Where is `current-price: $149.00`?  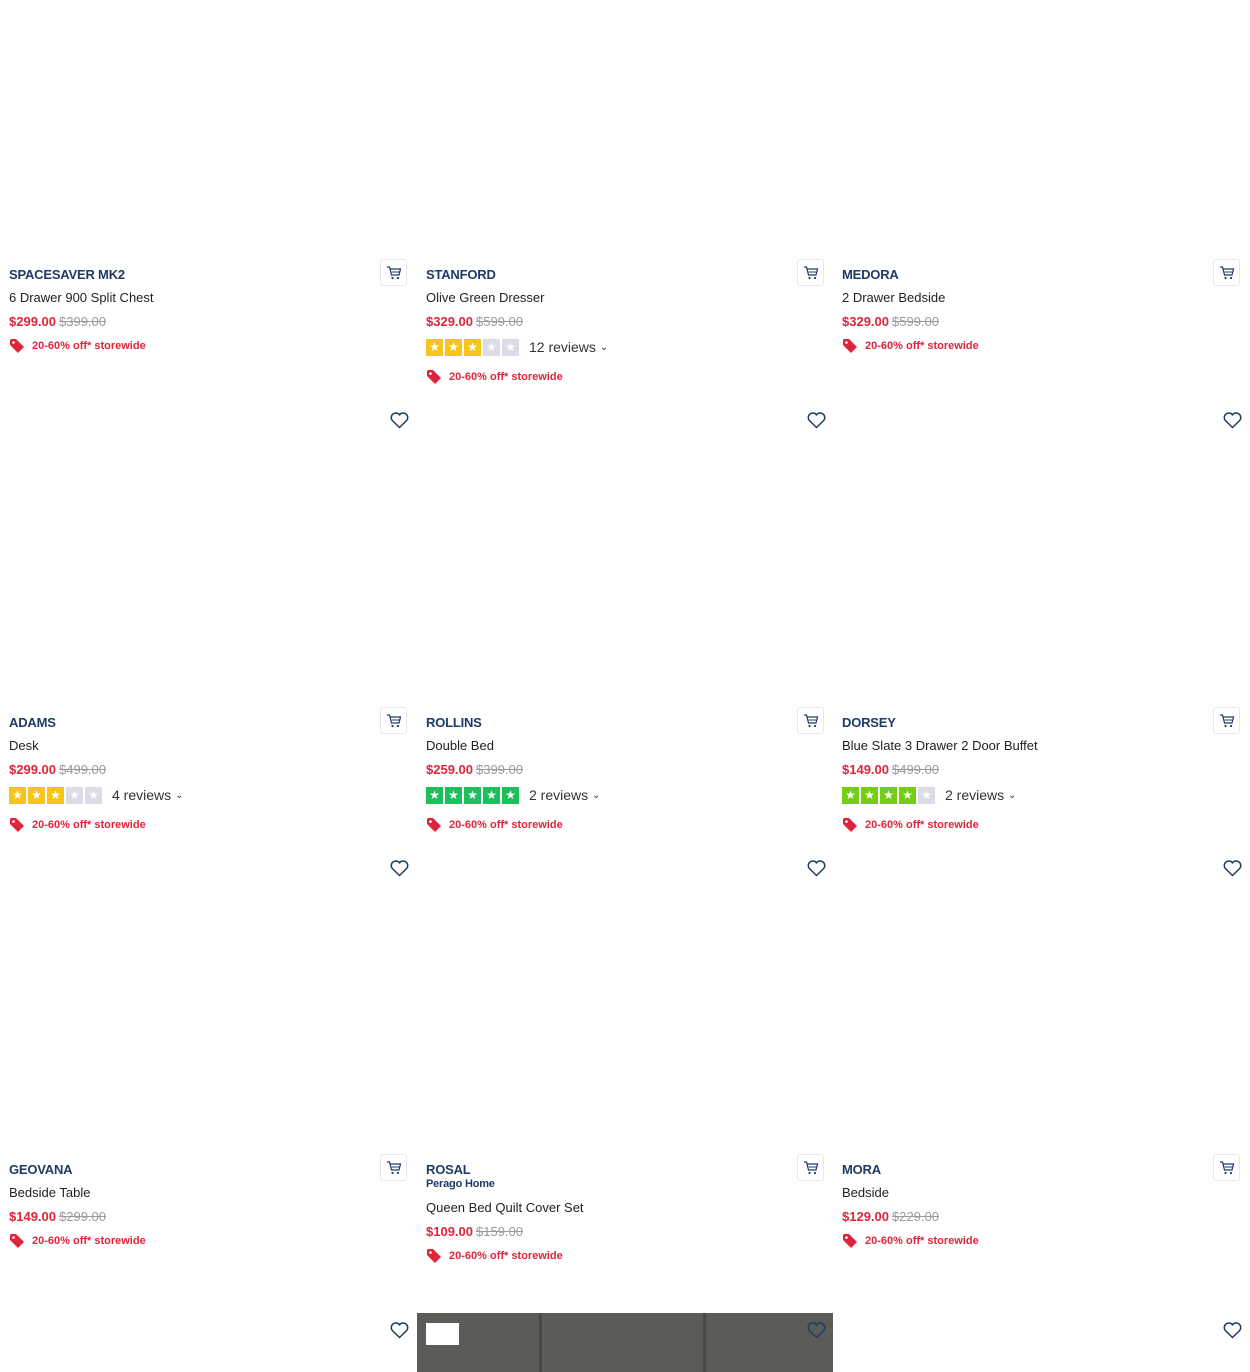
current-price: $149.00 is located at coordinates (865, 769).